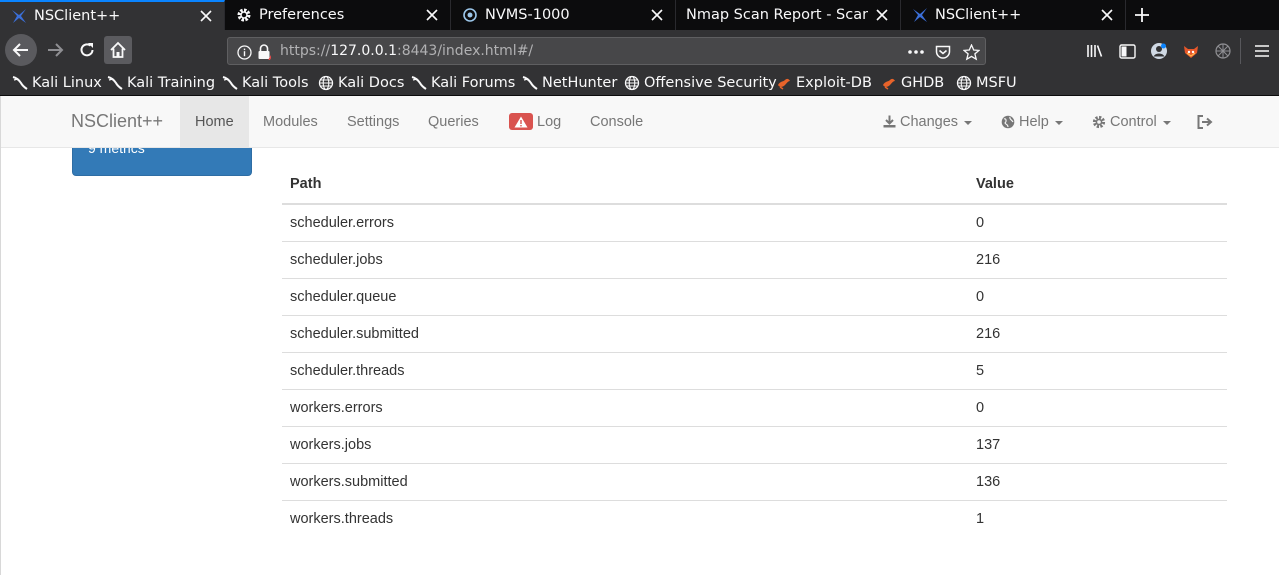 Image resolution: width=1279 pixels, height=575 pixels. What do you see at coordinates (1097, 371) in the screenshot?
I see `metric-value: 5` at bounding box center [1097, 371].